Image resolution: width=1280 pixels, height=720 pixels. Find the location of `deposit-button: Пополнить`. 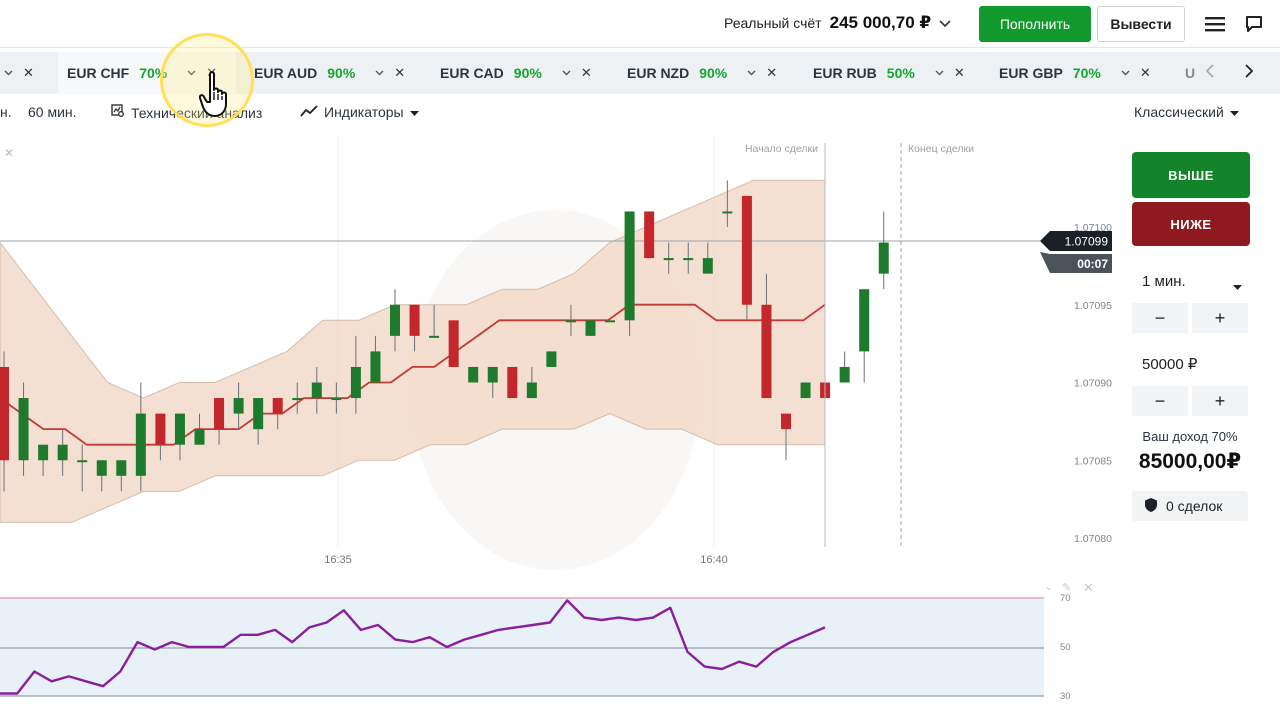

deposit-button: Пополнить is located at coordinates (1035, 24).